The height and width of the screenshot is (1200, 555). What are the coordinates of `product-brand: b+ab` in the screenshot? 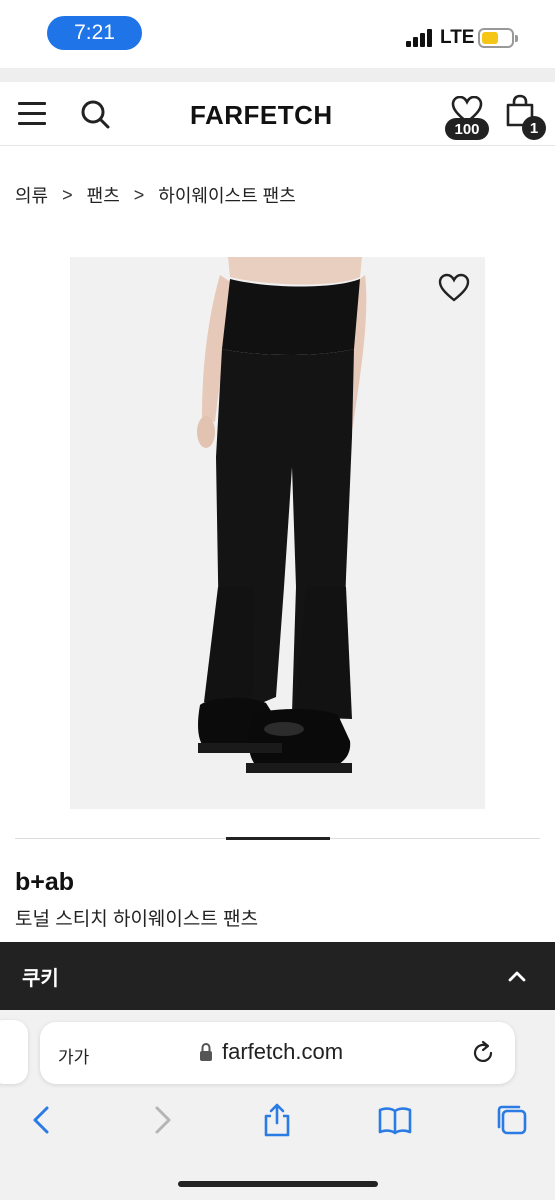 It's located at (44, 882).